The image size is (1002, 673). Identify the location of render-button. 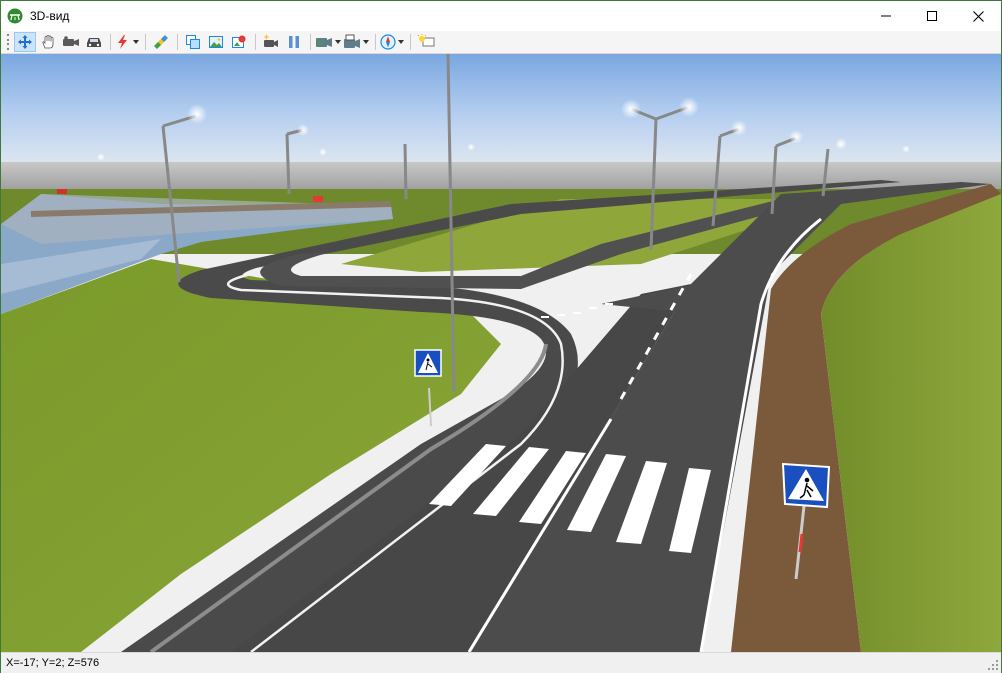
(239, 42).